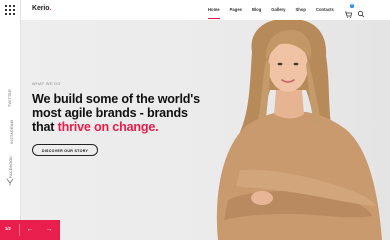  What do you see at coordinates (276, 13) in the screenshot?
I see `main-nav: Home Pages Blog Gallery Shop Contacts` at bounding box center [276, 13].